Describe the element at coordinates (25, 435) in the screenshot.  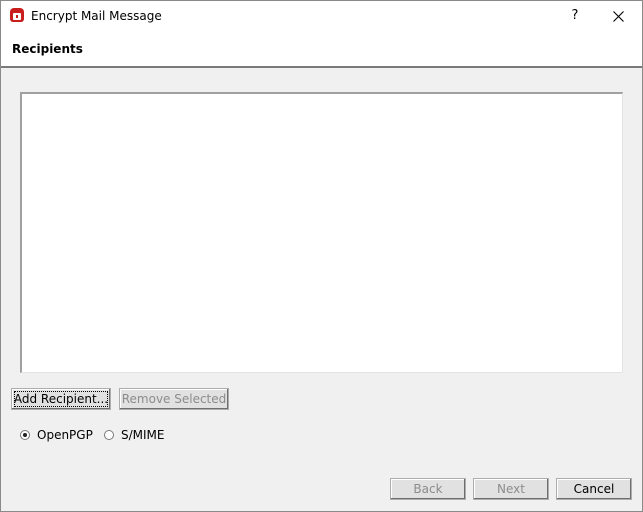
I see `openpgp-radio-indicator` at that location.